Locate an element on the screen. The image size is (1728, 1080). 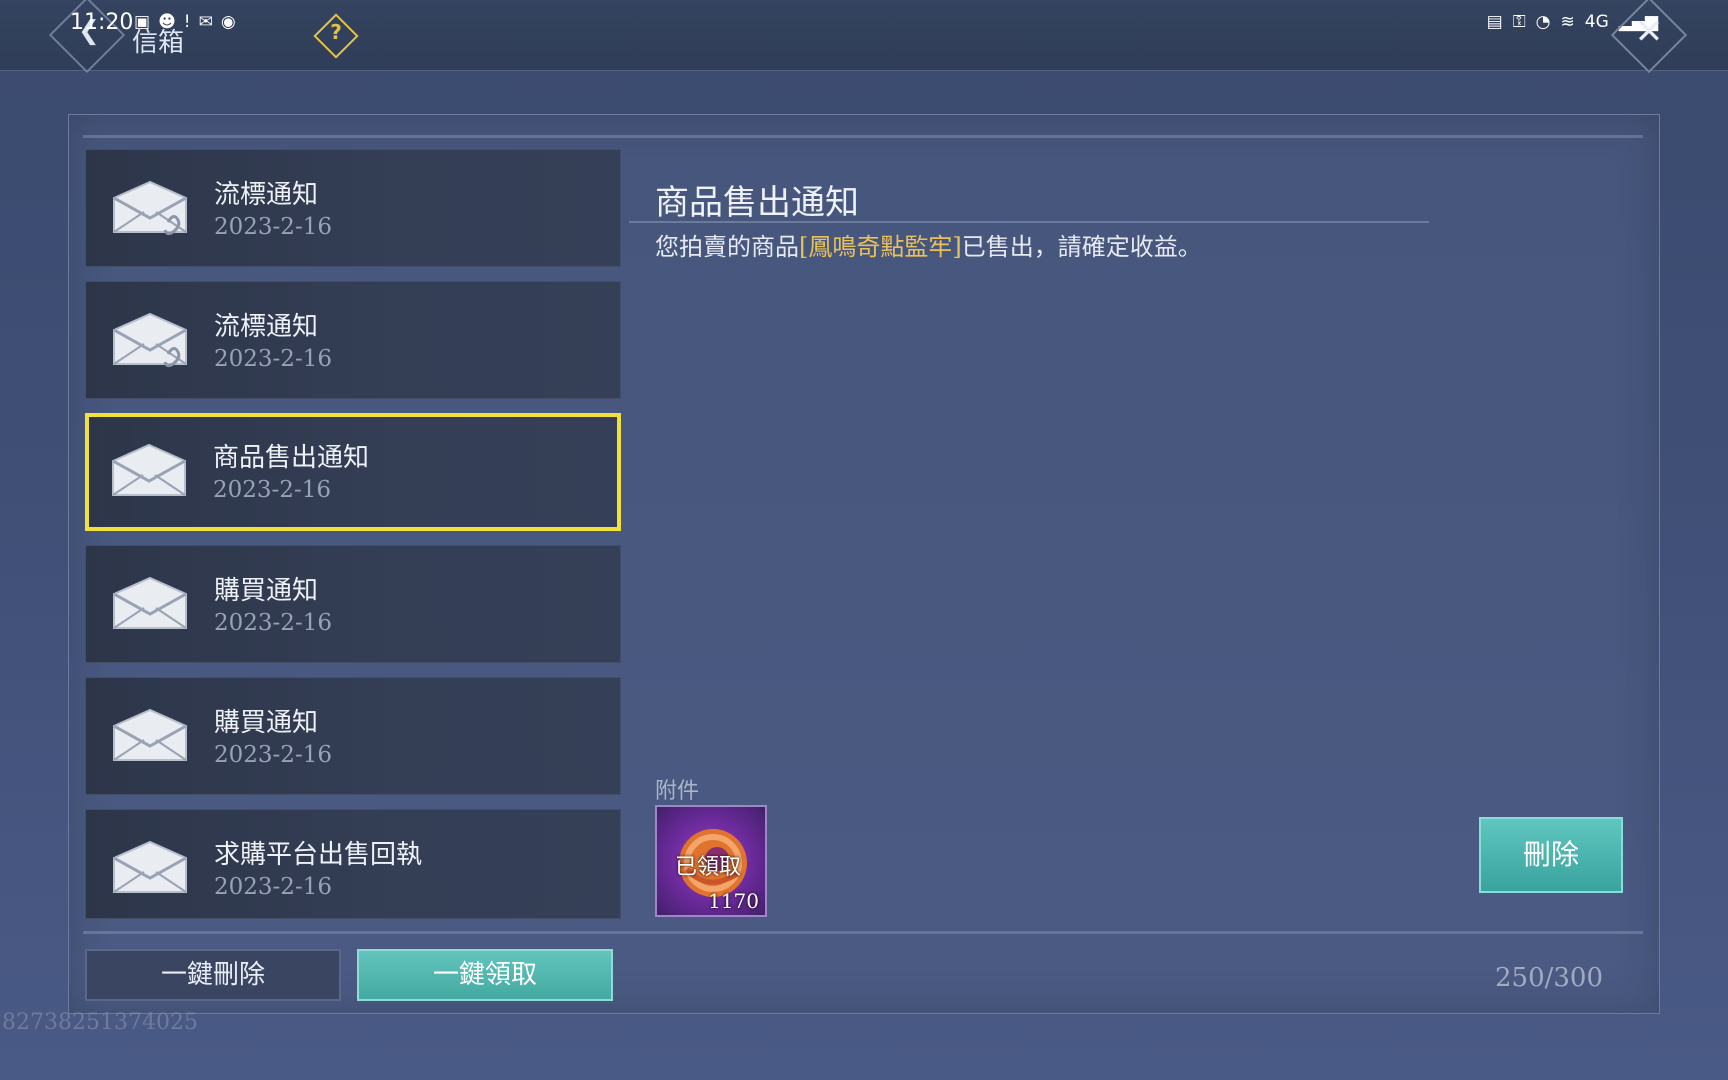
network-label: 4G is located at coordinates (1596, 22).